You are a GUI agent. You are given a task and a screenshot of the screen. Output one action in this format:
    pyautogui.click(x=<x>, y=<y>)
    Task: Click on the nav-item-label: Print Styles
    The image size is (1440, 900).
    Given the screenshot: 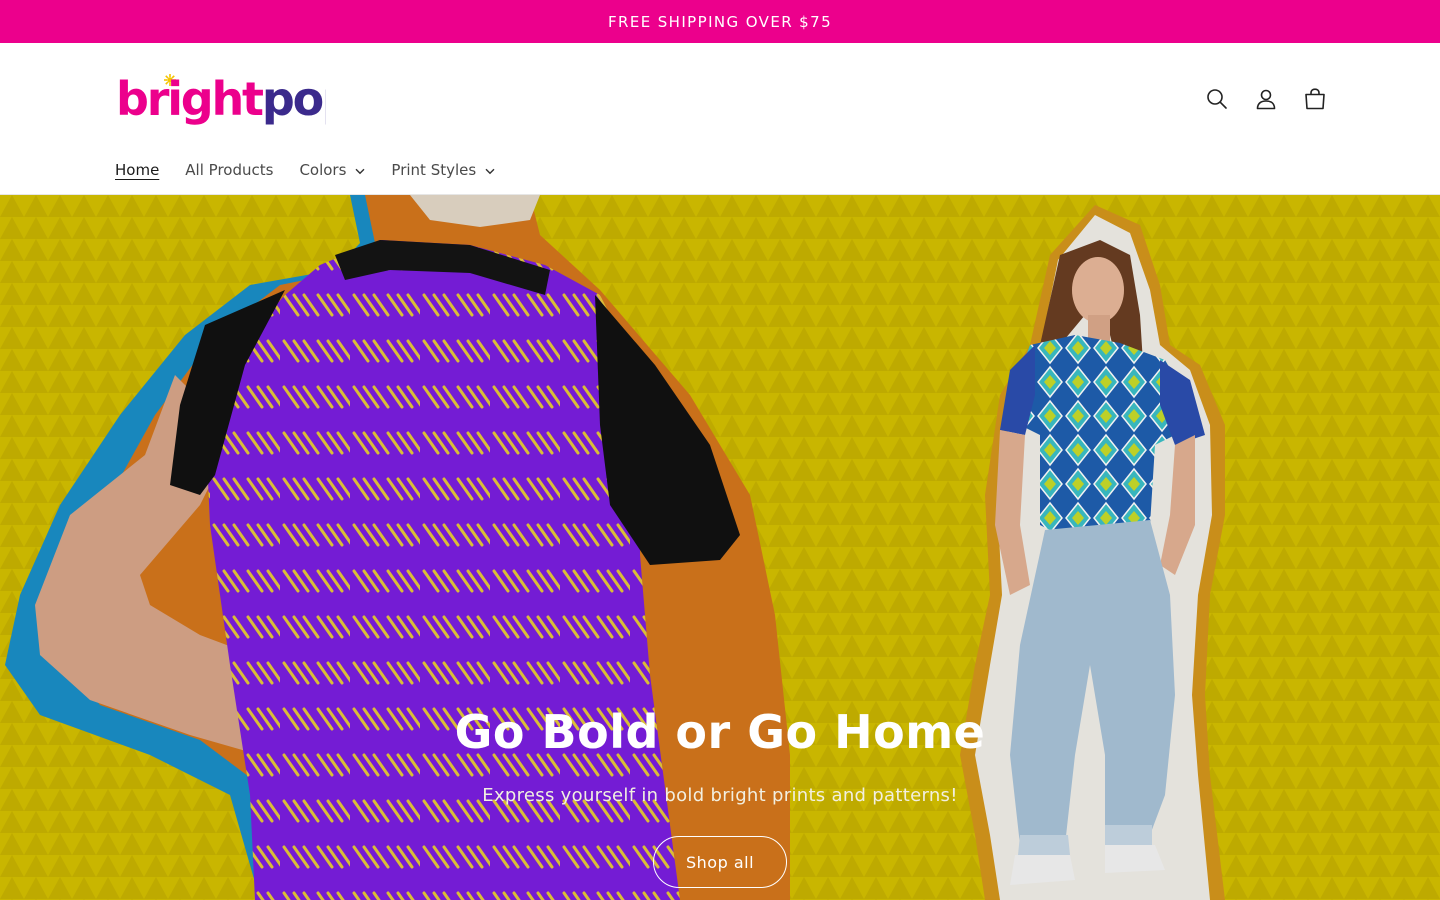 What is the action you would take?
    pyautogui.click(x=434, y=170)
    